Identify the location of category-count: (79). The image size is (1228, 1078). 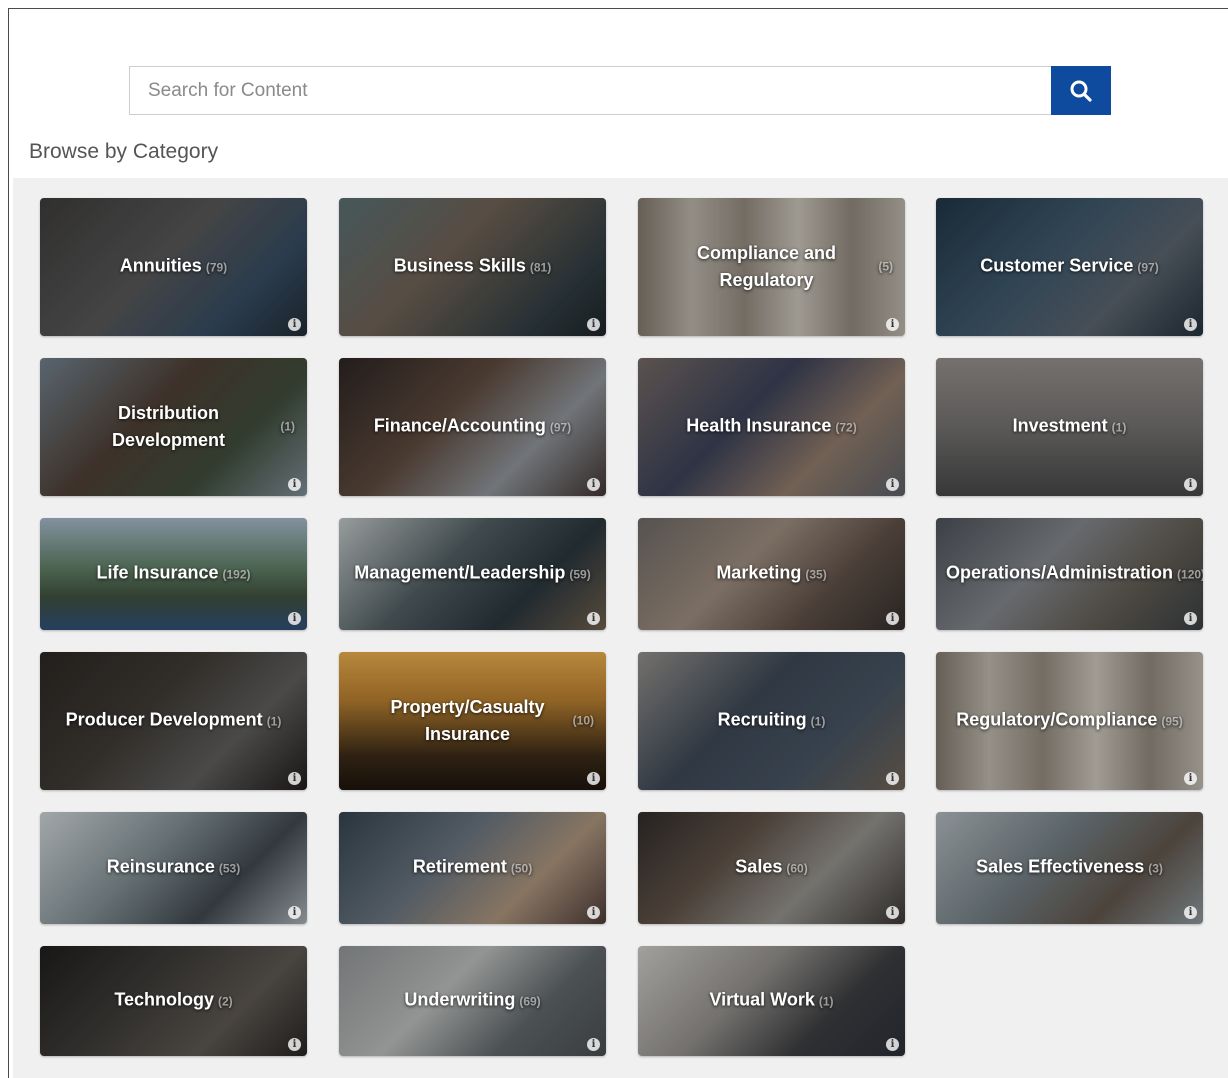
(216, 267).